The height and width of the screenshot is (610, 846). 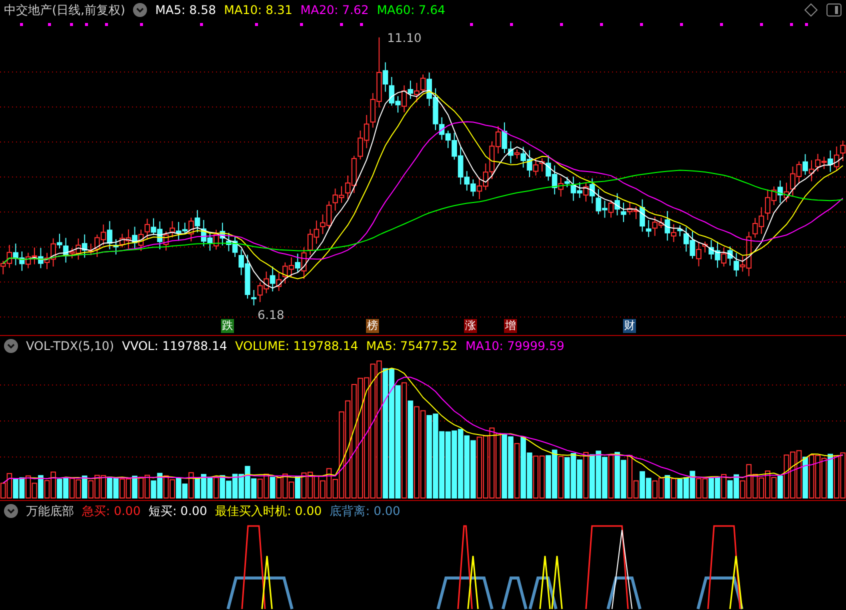 I want to click on event-tag: 增, so click(x=510, y=326).